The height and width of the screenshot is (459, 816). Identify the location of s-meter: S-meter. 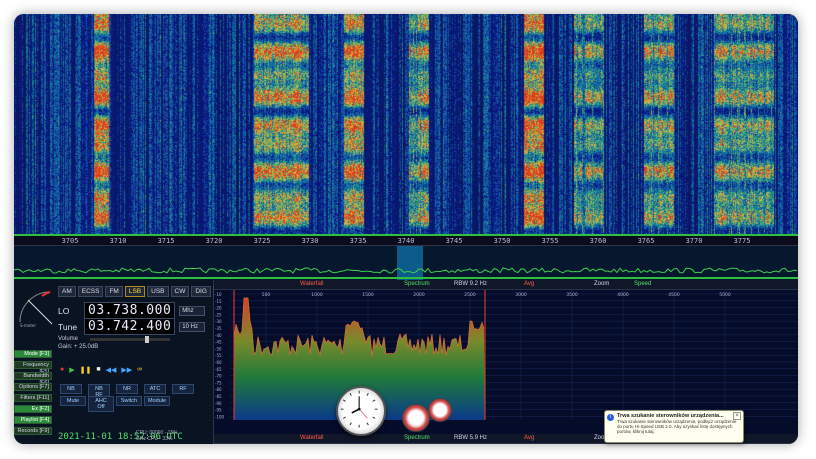
(36, 309).